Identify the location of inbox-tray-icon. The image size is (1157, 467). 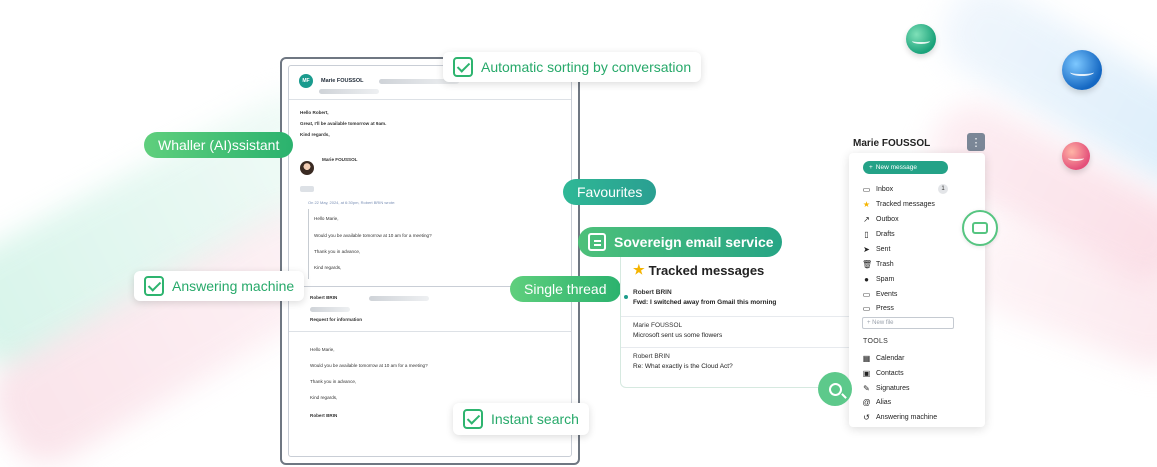
(980, 228).